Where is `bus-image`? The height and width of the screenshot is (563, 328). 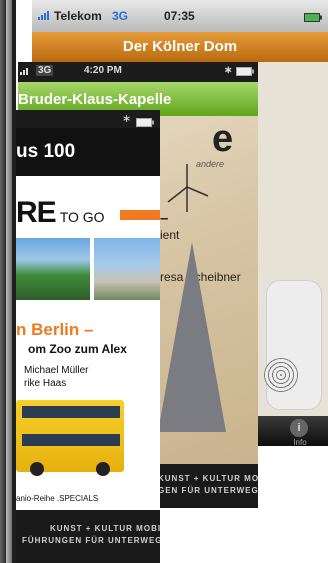 bus-image is located at coordinates (70, 438).